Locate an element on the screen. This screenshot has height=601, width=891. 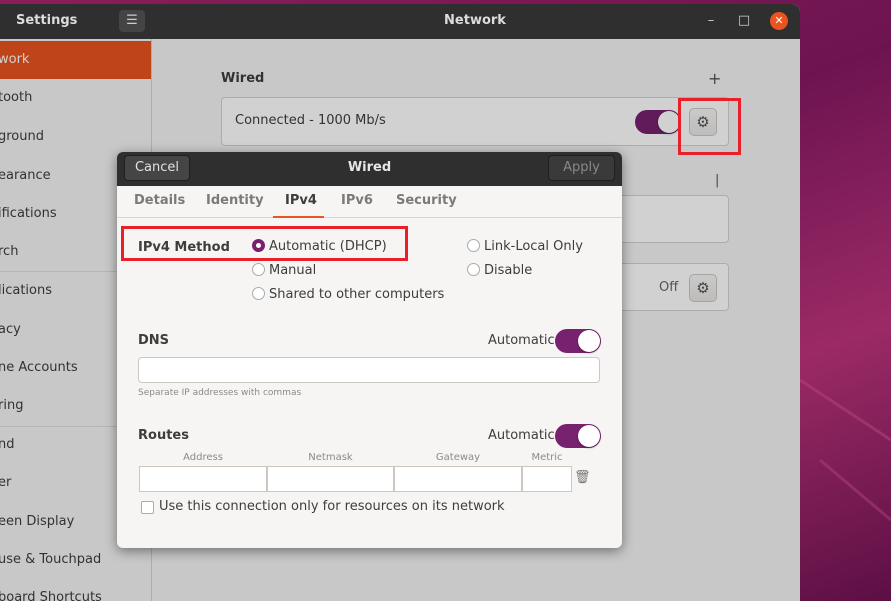
radio-disable: Disable is located at coordinates (499, 270).